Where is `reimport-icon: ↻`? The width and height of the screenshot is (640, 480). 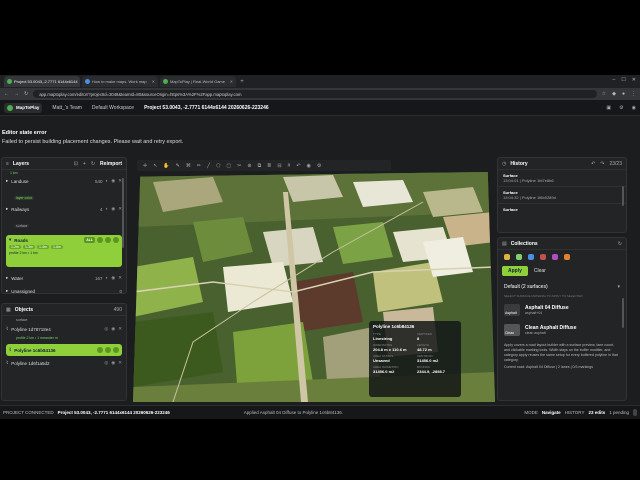
reimport-icon: ↻ is located at coordinates (93, 164).